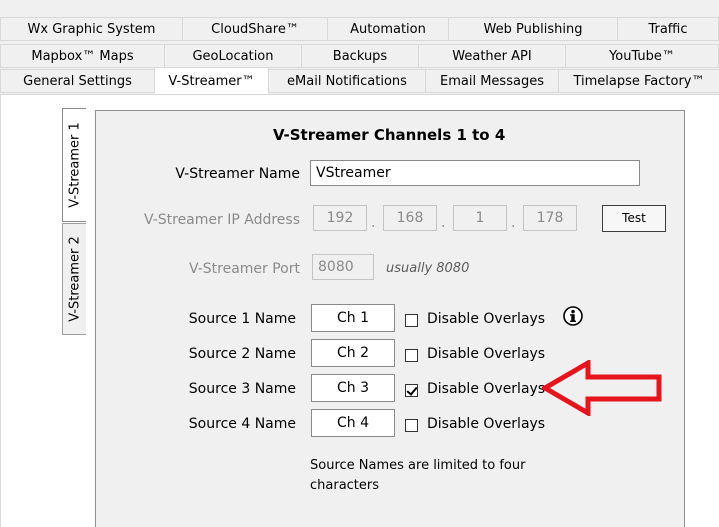 This screenshot has width=719, height=527. Describe the element at coordinates (411, 355) in the screenshot. I see `source-2-disable-overlays-checkbox` at that location.